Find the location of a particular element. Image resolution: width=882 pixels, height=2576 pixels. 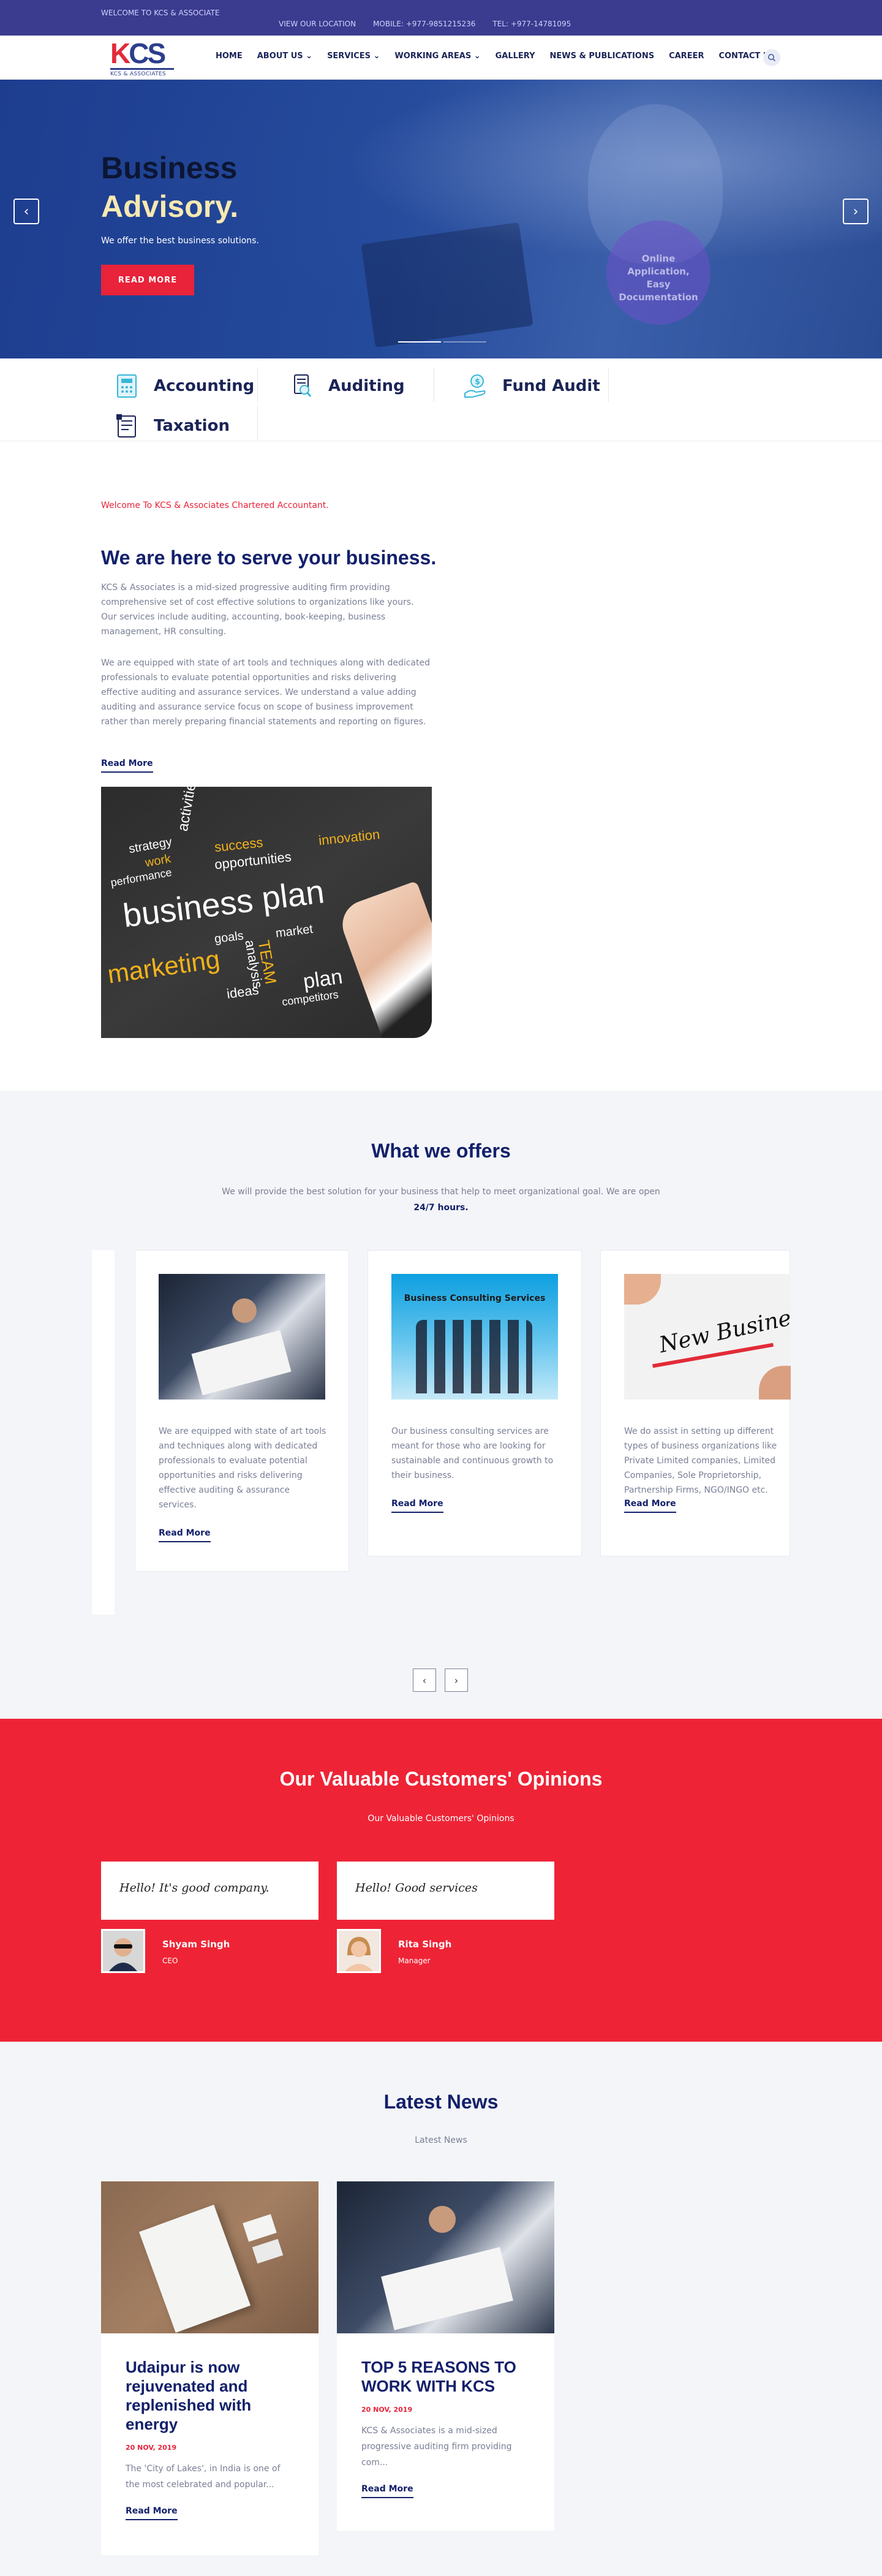

offer-card-image is located at coordinates (242, 1337).